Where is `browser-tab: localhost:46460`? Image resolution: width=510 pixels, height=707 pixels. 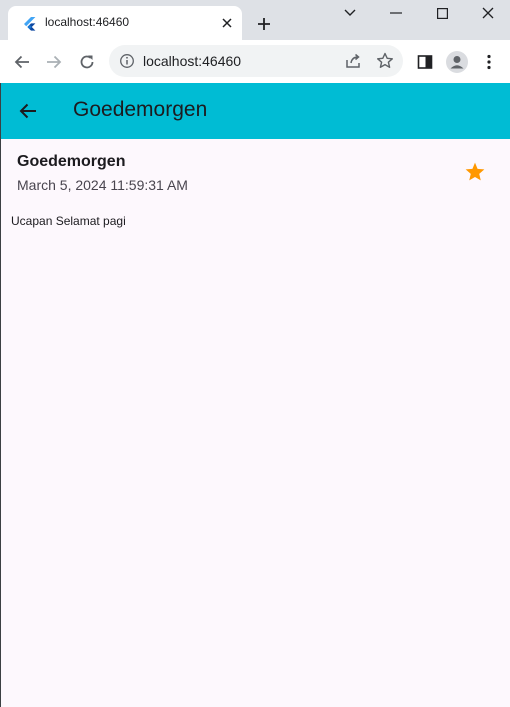
browser-tab: localhost:46460 is located at coordinates (125, 23).